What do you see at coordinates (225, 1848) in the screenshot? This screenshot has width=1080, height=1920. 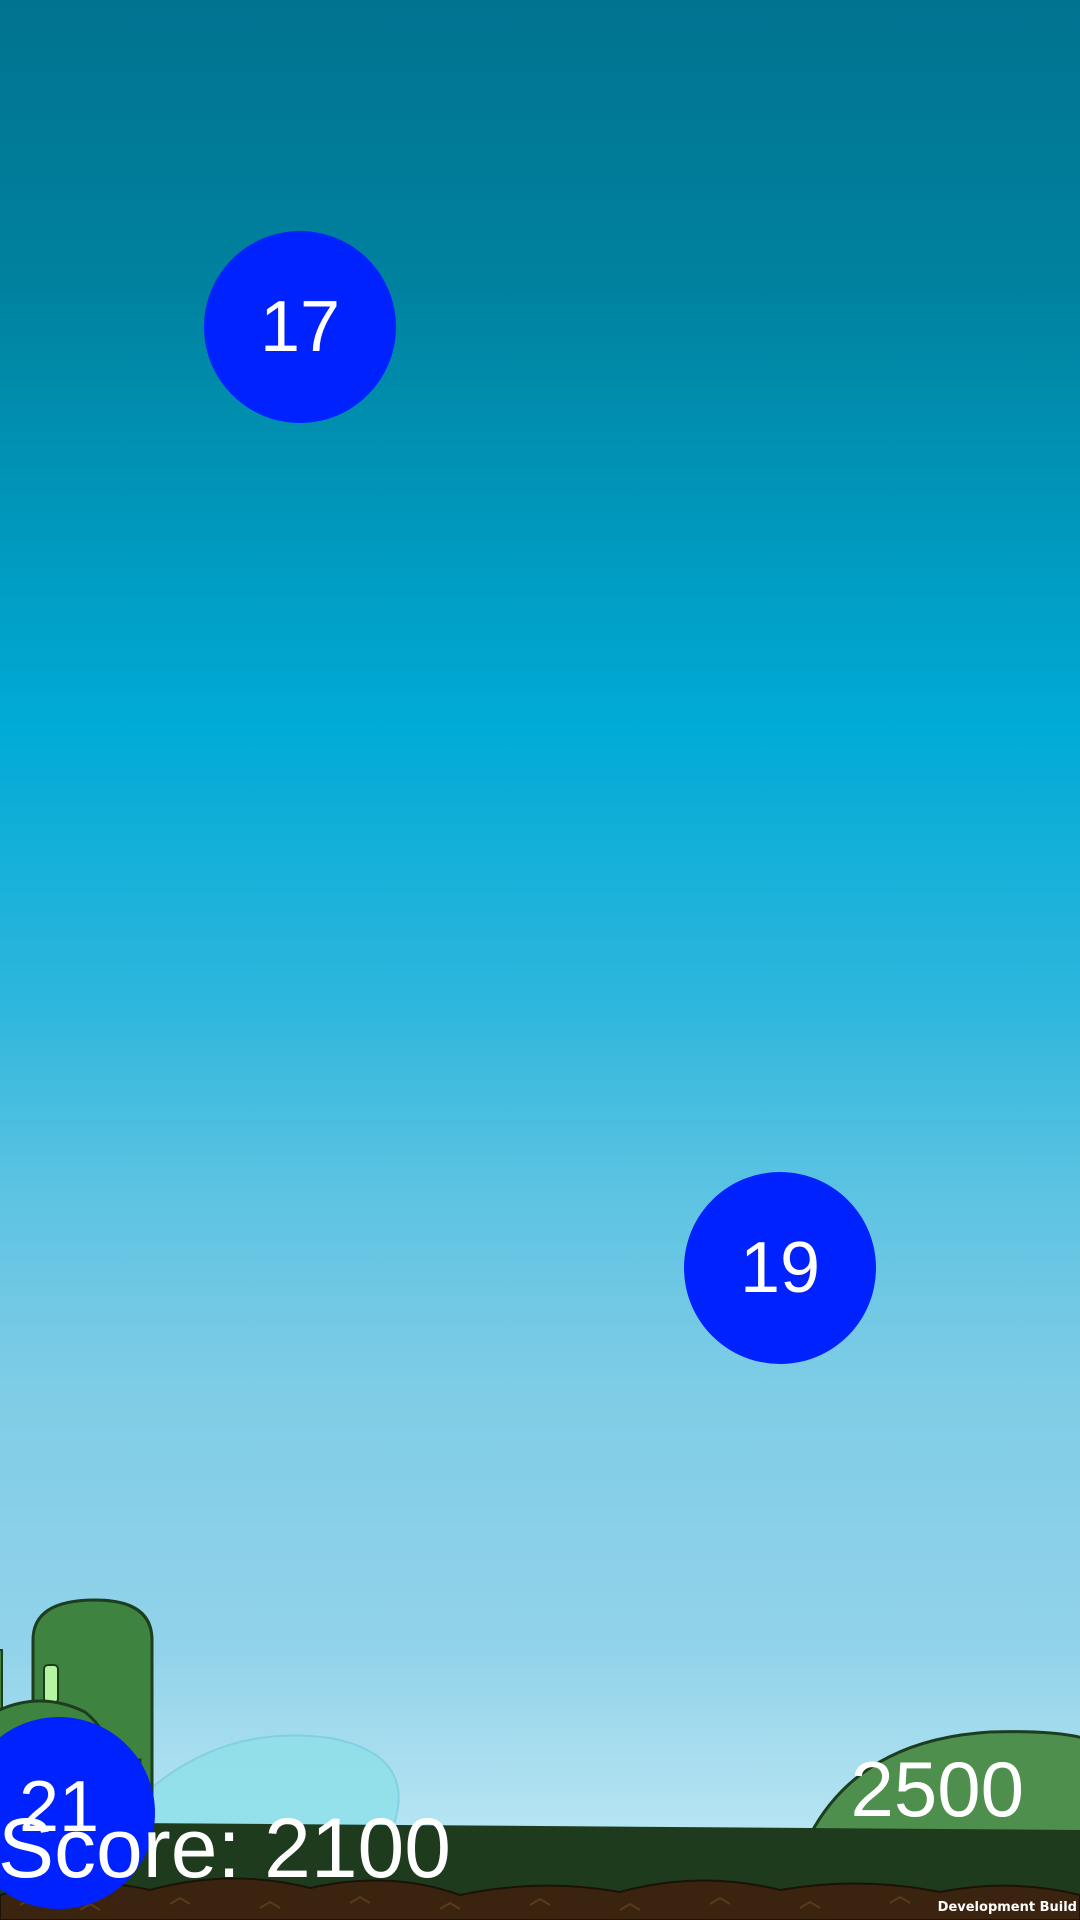 I see `score-label: Score: 2100` at bounding box center [225, 1848].